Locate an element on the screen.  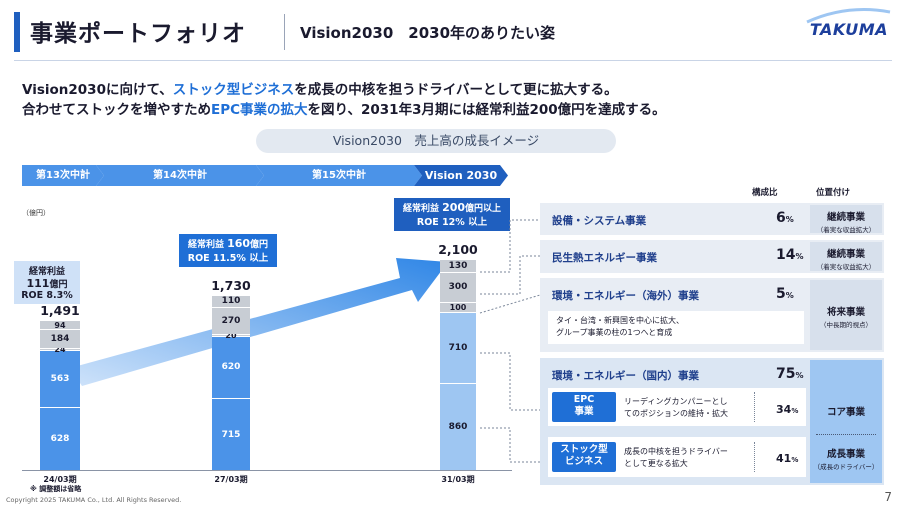
connector-lines is located at coordinates (510, 341).